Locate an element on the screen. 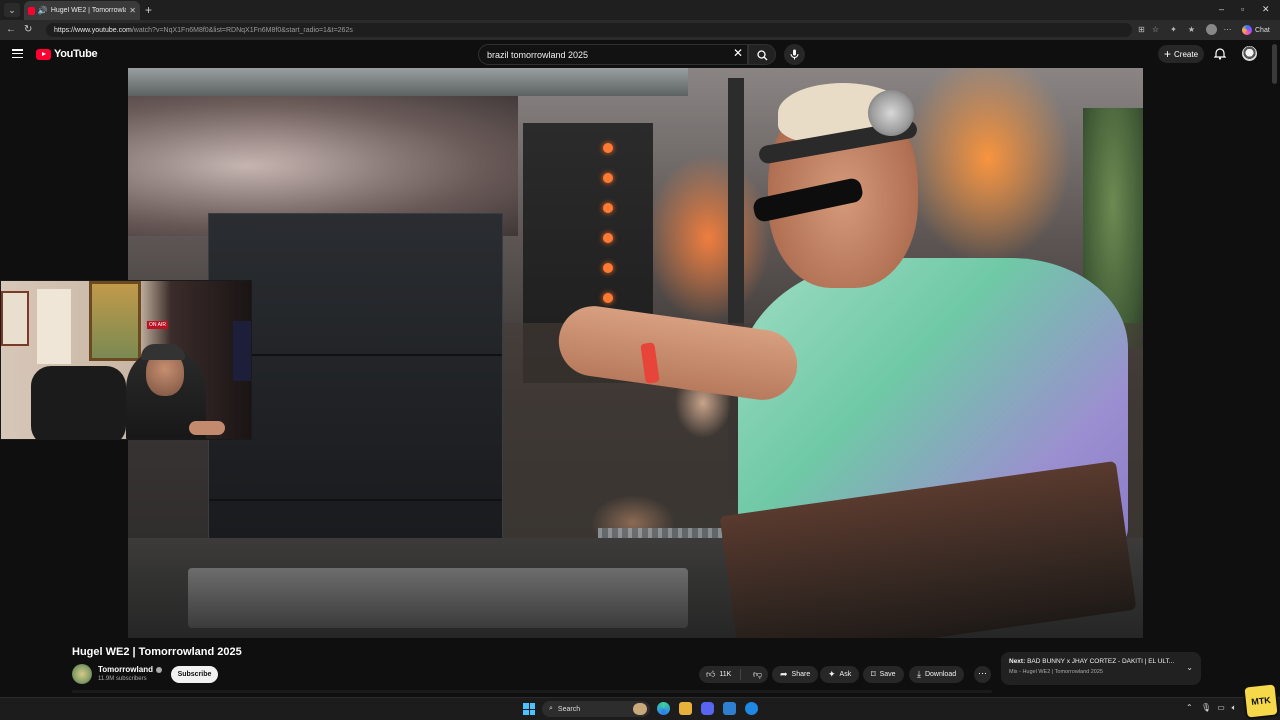  search-highlight-icon is located at coordinates (640, 709).